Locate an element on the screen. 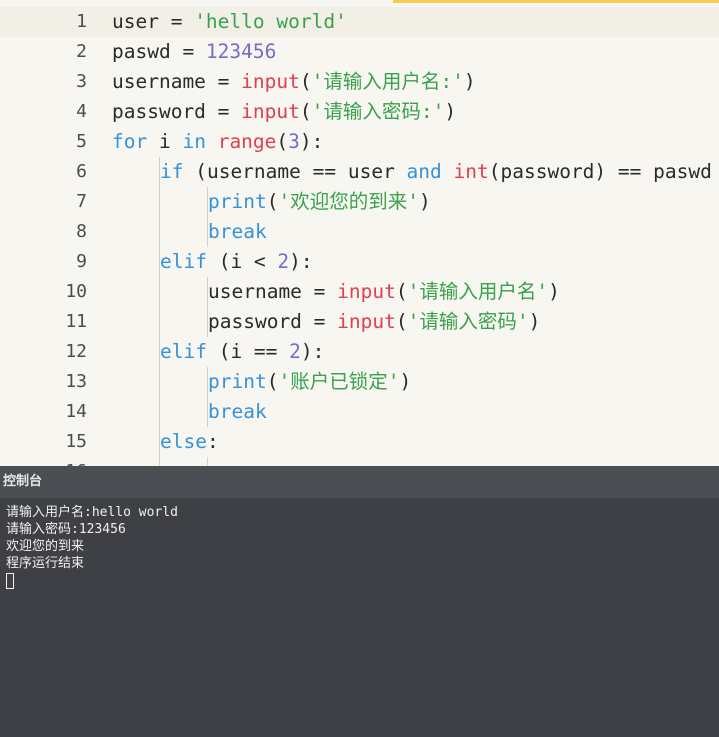 Image resolution: width=719 pixels, height=737 pixels. code-token: : is located at coordinates (212, 441).